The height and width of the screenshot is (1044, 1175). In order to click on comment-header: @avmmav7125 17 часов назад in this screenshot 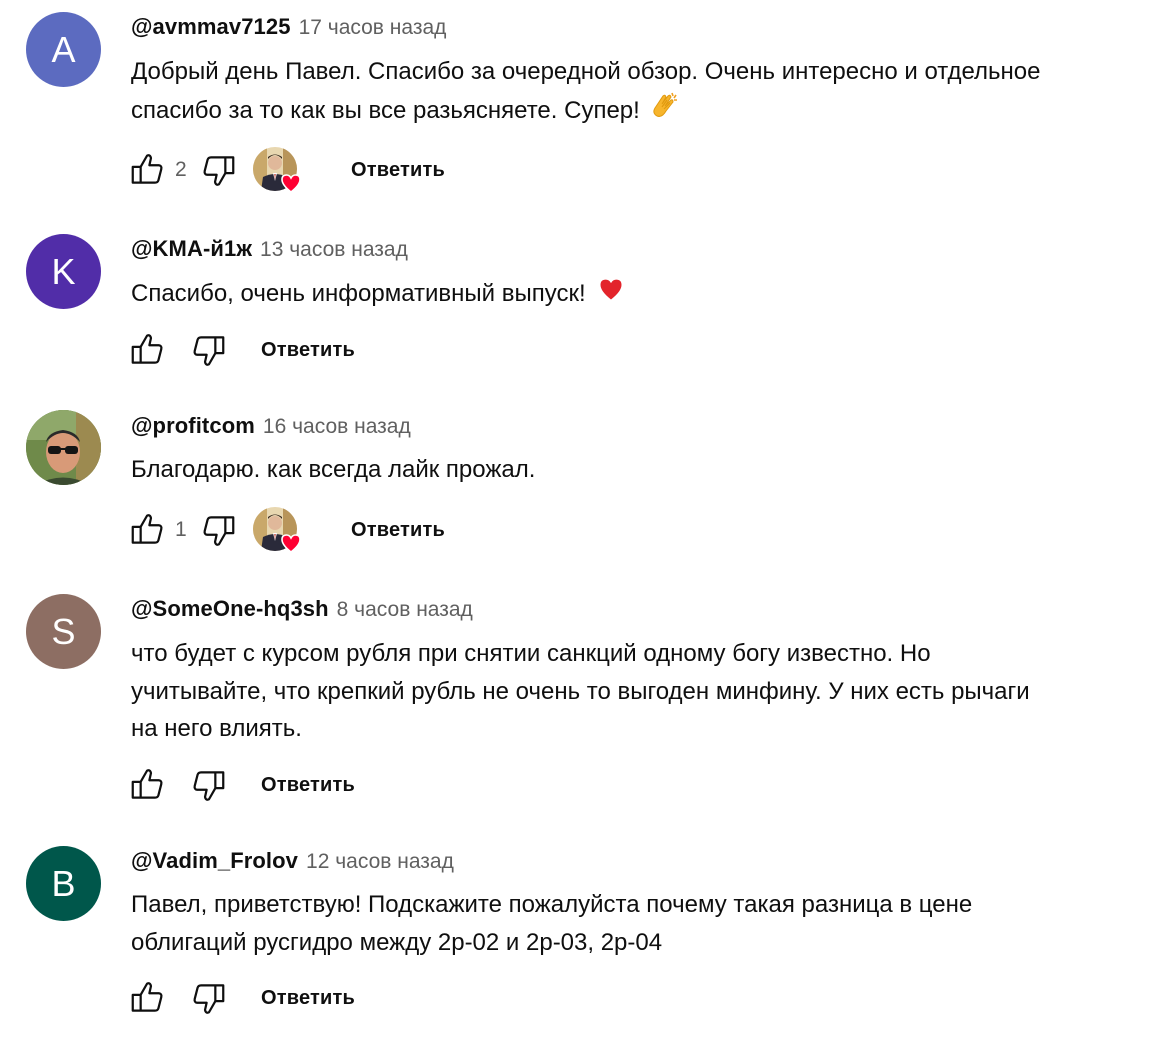, I will do `click(288, 29)`.